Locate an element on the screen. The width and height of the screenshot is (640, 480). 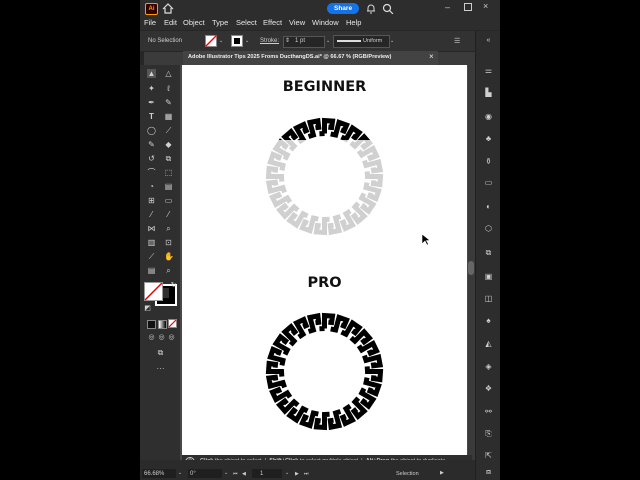
gradient-mode-icon is located at coordinates (162, 324).